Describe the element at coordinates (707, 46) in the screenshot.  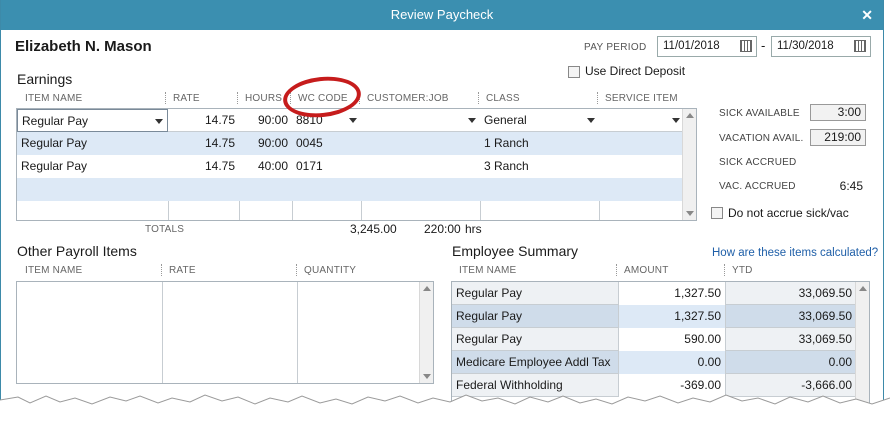
I see `pay-period-from-field: 11/01/2018` at that location.